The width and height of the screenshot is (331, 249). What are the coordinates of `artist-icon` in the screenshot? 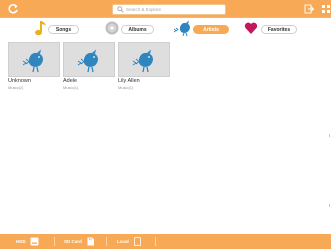 It's located at (183, 28).